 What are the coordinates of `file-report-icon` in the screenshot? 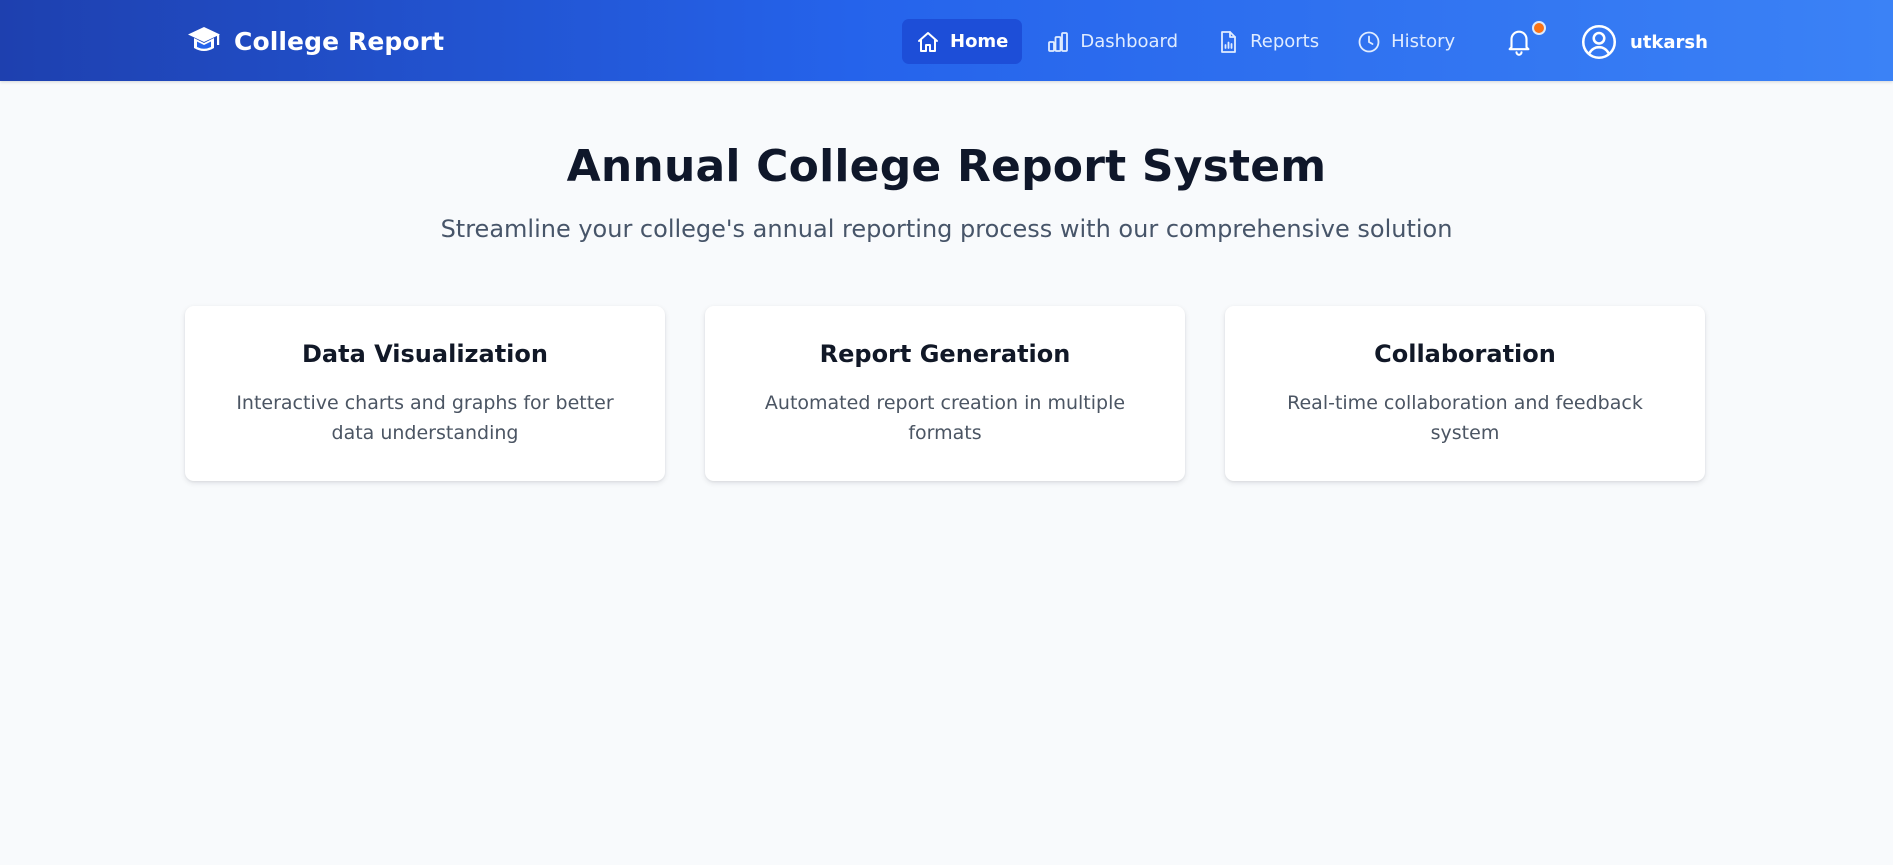 It's located at (1228, 41).